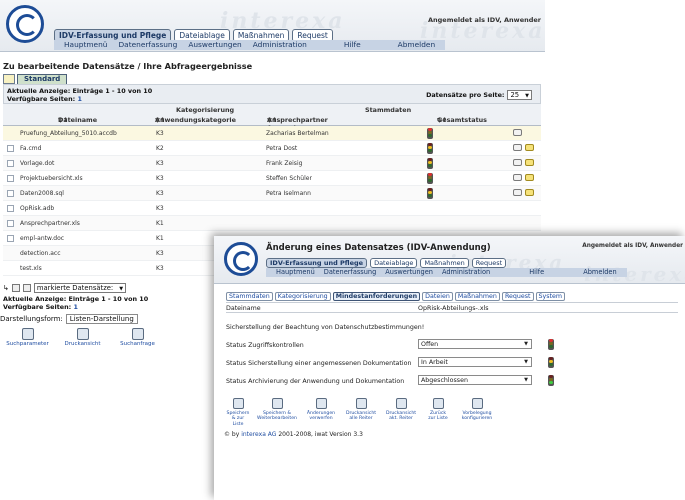 The height and width of the screenshot is (500, 685). I want to click on cell-dateiname: OpRisk.adb, so click(37, 208).